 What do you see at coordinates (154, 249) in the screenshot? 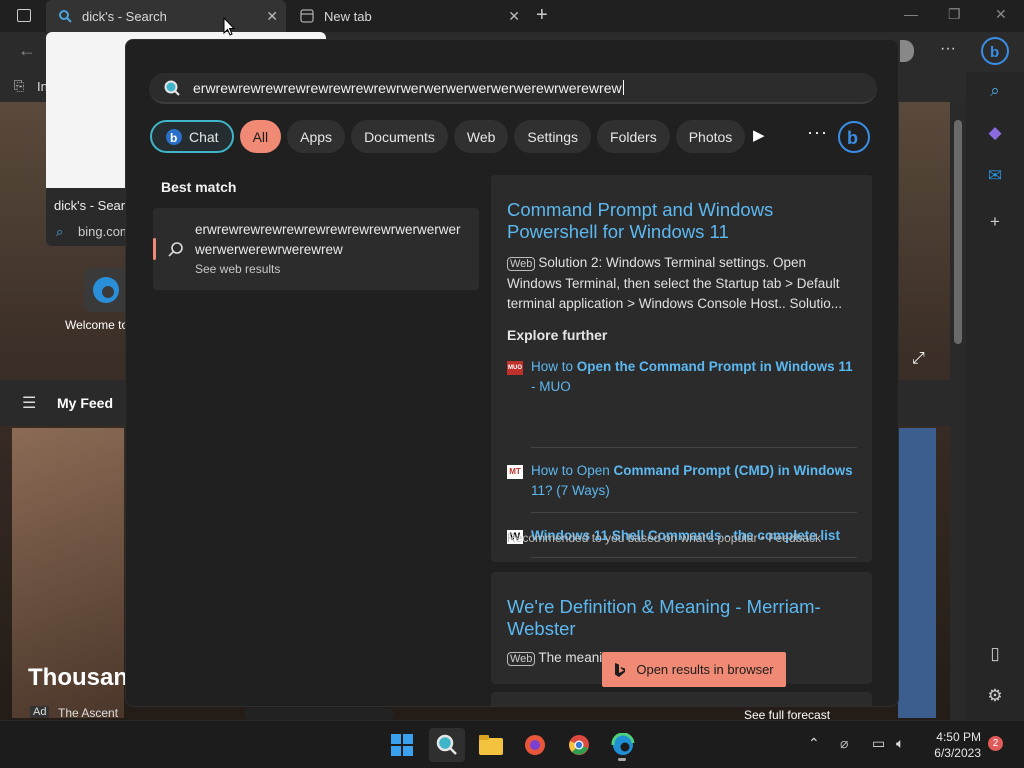
I see `selection-accent` at bounding box center [154, 249].